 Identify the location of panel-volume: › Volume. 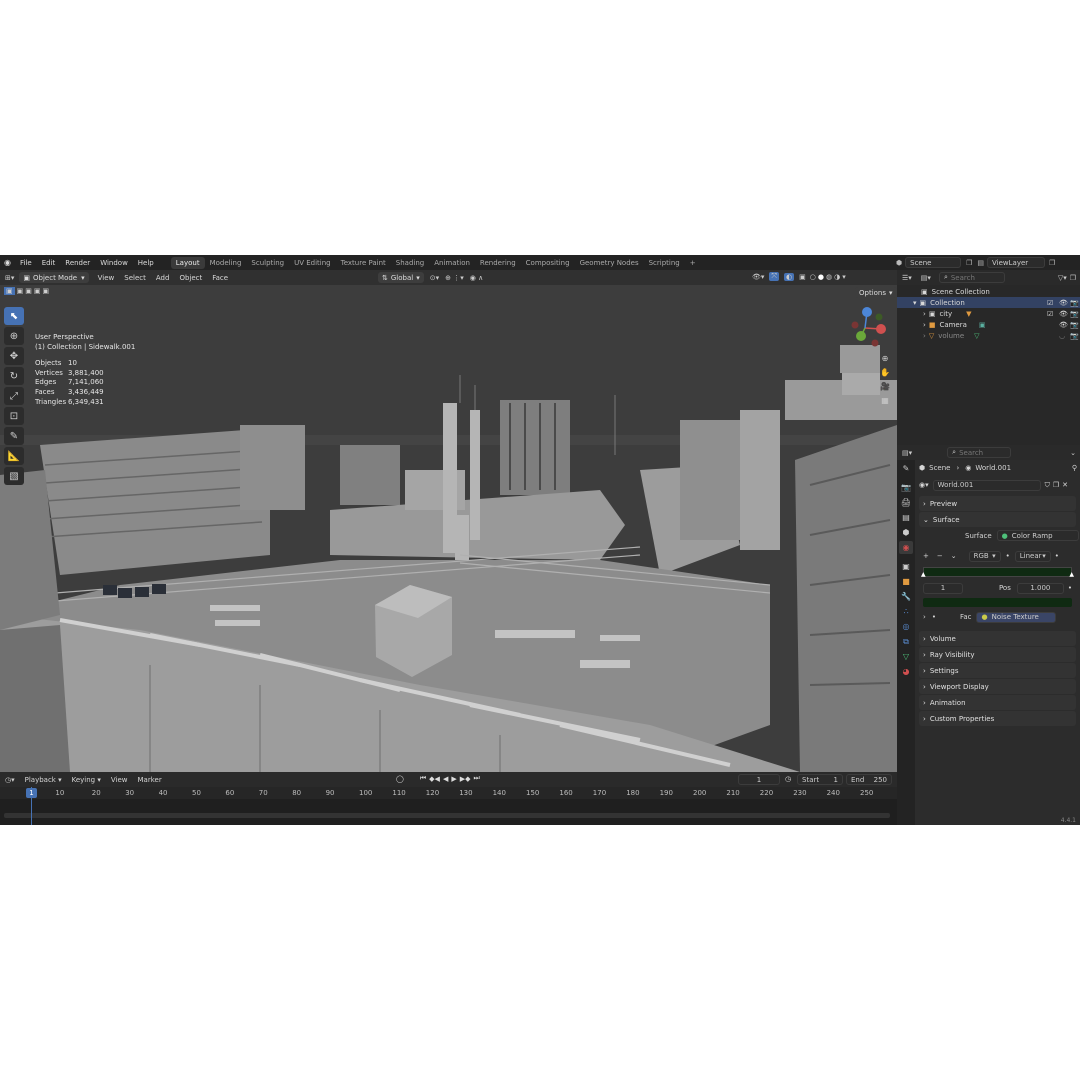
(997, 638).